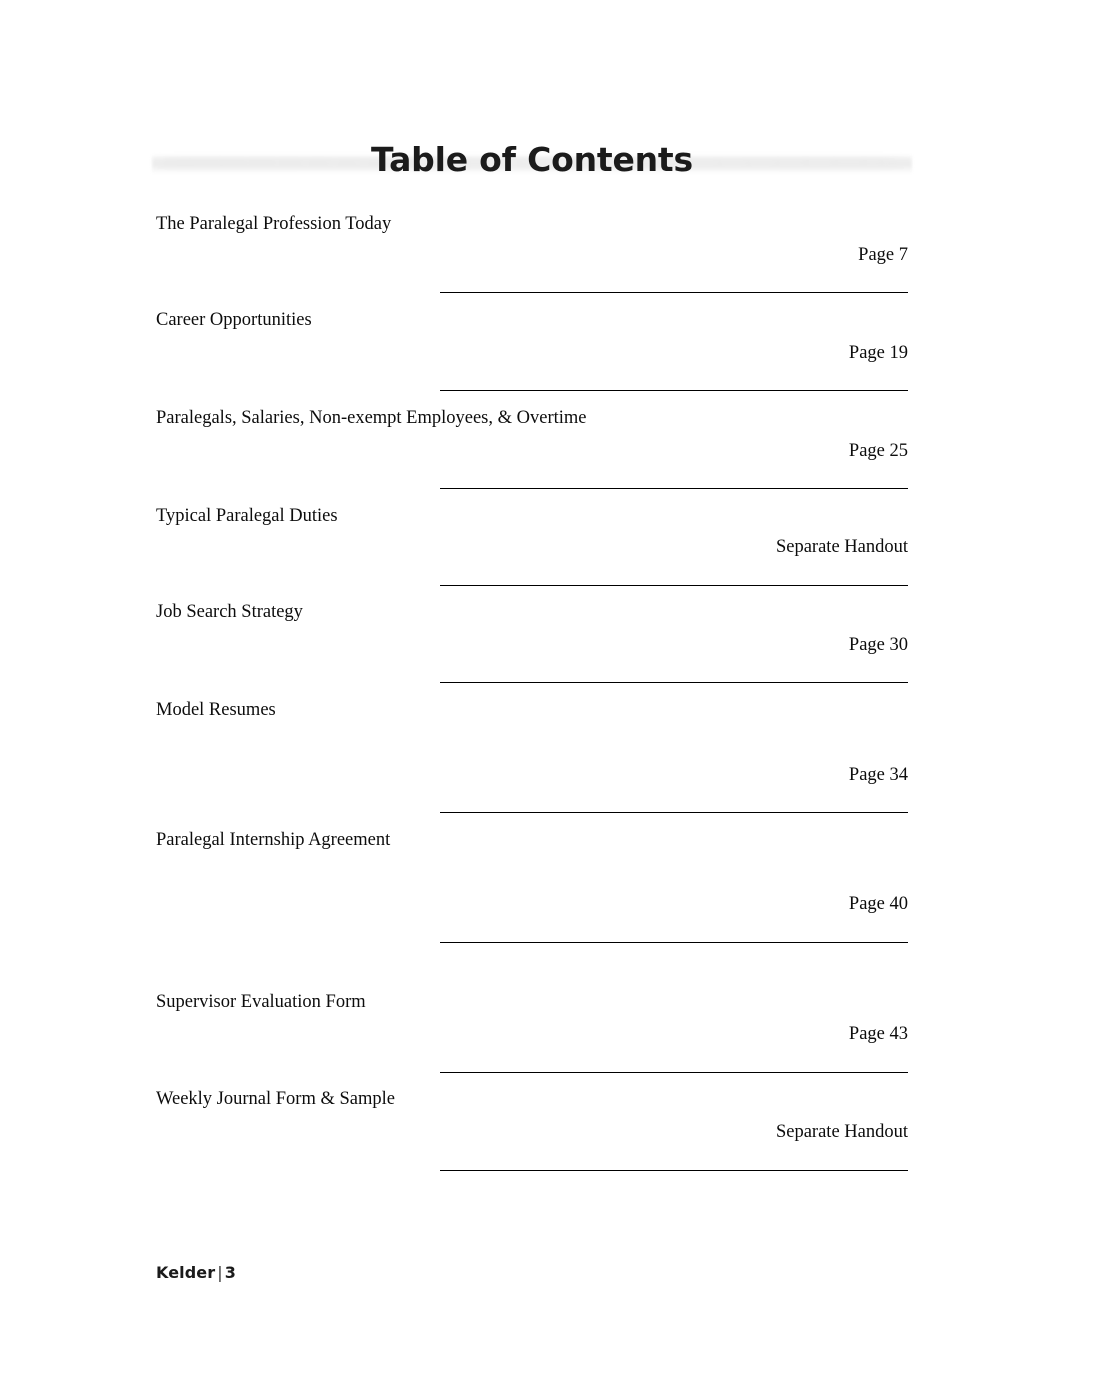 Image resolution: width=1101 pixels, height=1377 pixels. What do you see at coordinates (274, 224) in the screenshot?
I see `toc-entry-label: The Paralegal Profession Today` at bounding box center [274, 224].